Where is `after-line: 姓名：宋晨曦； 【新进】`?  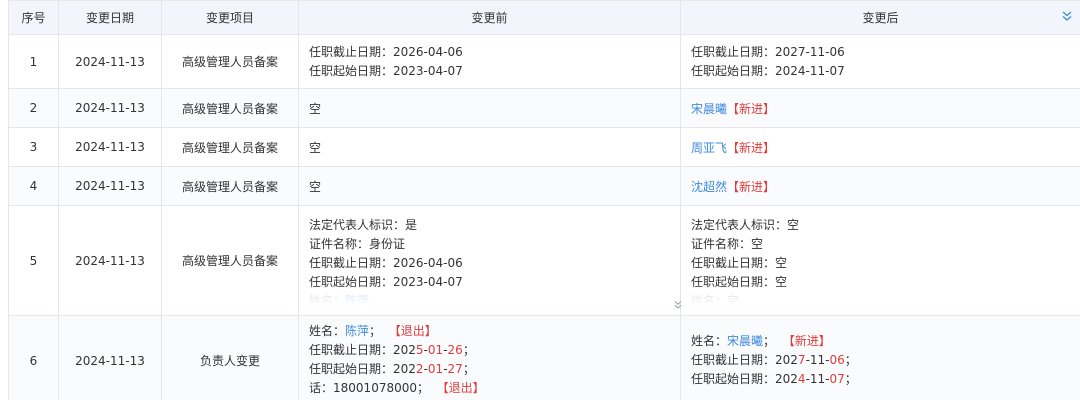
after-line: 姓名：宋晨曦； 【新进】 is located at coordinates (761, 341).